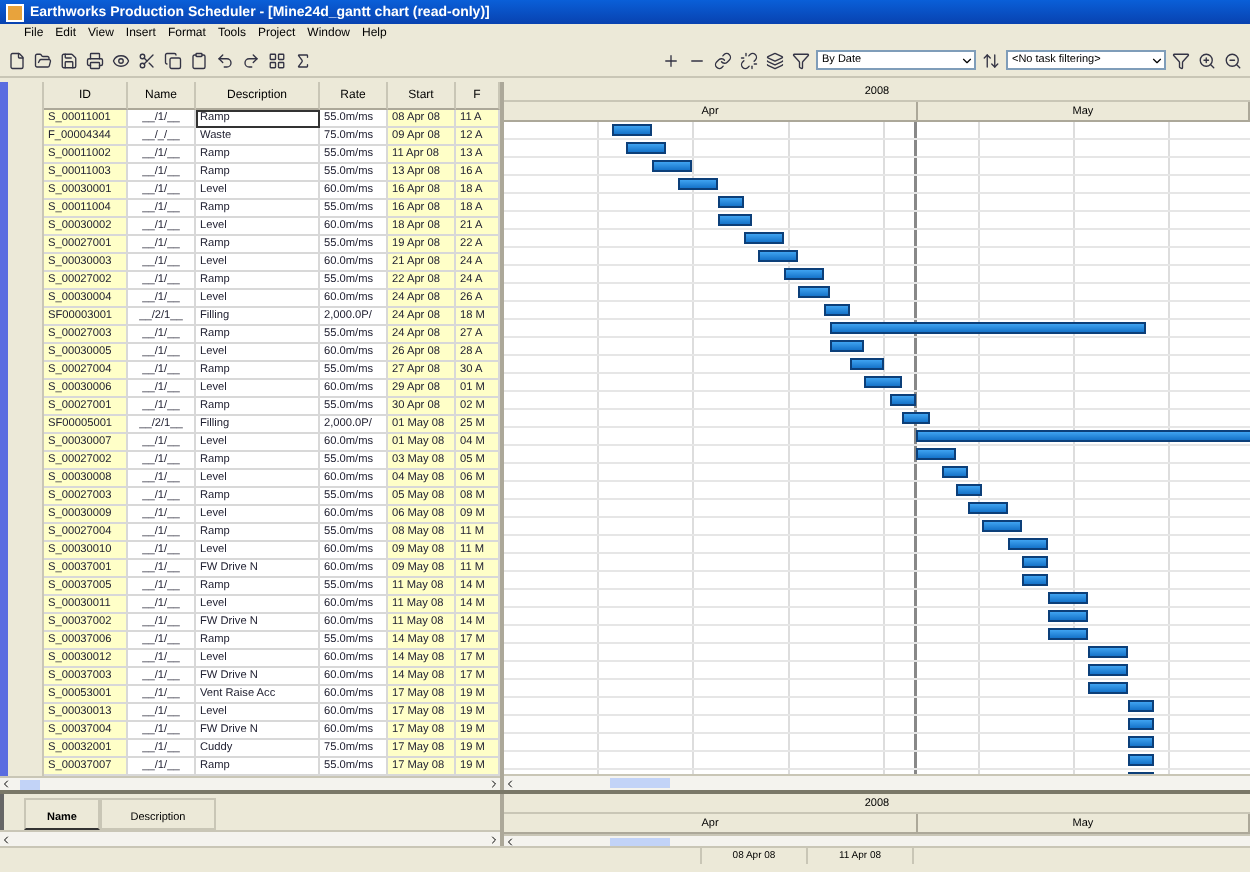 This screenshot has height=872, width=1250. I want to click on sort-icon, so click(991, 60).